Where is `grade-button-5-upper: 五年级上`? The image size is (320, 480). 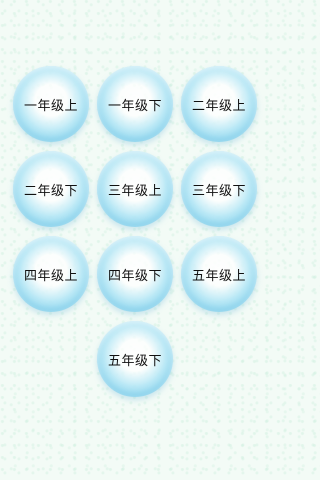 grade-button-5-upper: 五年级上 is located at coordinates (219, 274).